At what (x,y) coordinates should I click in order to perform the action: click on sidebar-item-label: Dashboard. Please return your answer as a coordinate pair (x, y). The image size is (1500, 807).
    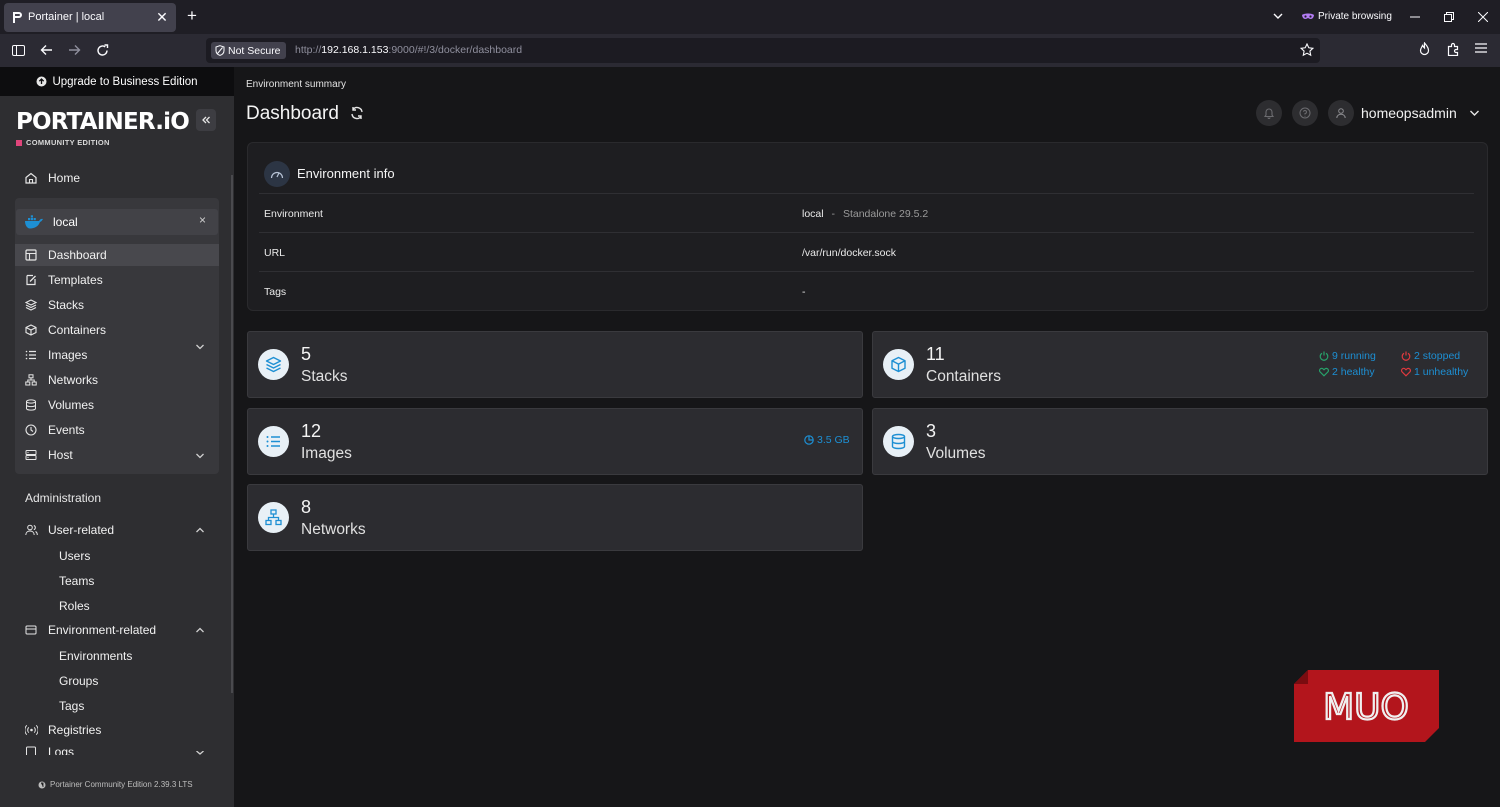
    Looking at the image, I should click on (77, 255).